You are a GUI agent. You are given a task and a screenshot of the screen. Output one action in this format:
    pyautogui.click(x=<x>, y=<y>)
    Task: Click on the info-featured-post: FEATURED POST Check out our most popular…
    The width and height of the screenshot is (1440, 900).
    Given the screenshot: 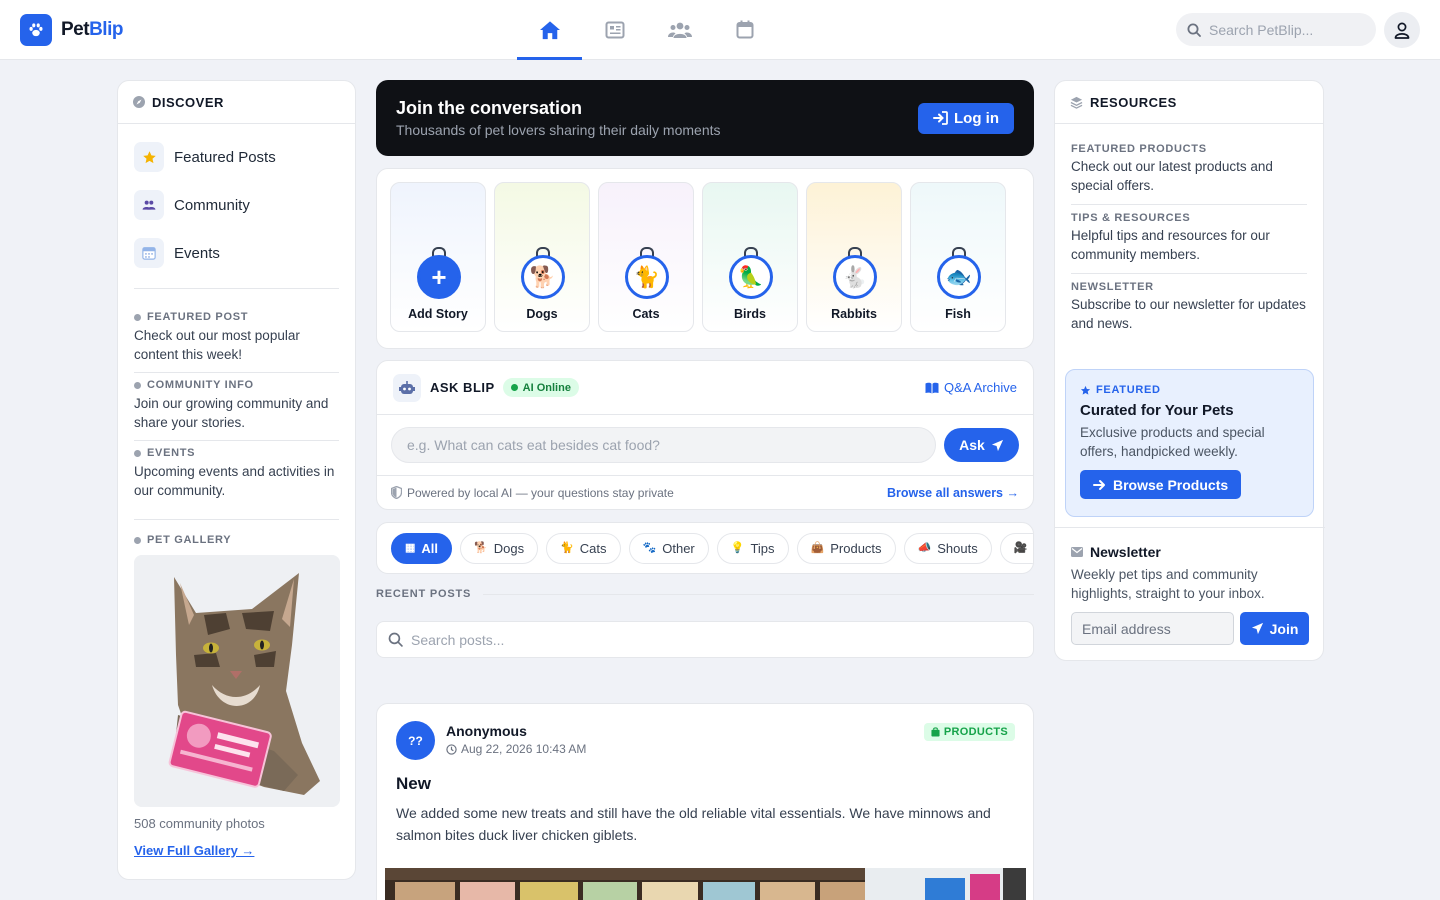 What is the action you would take?
    pyautogui.click(x=236, y=339)
    